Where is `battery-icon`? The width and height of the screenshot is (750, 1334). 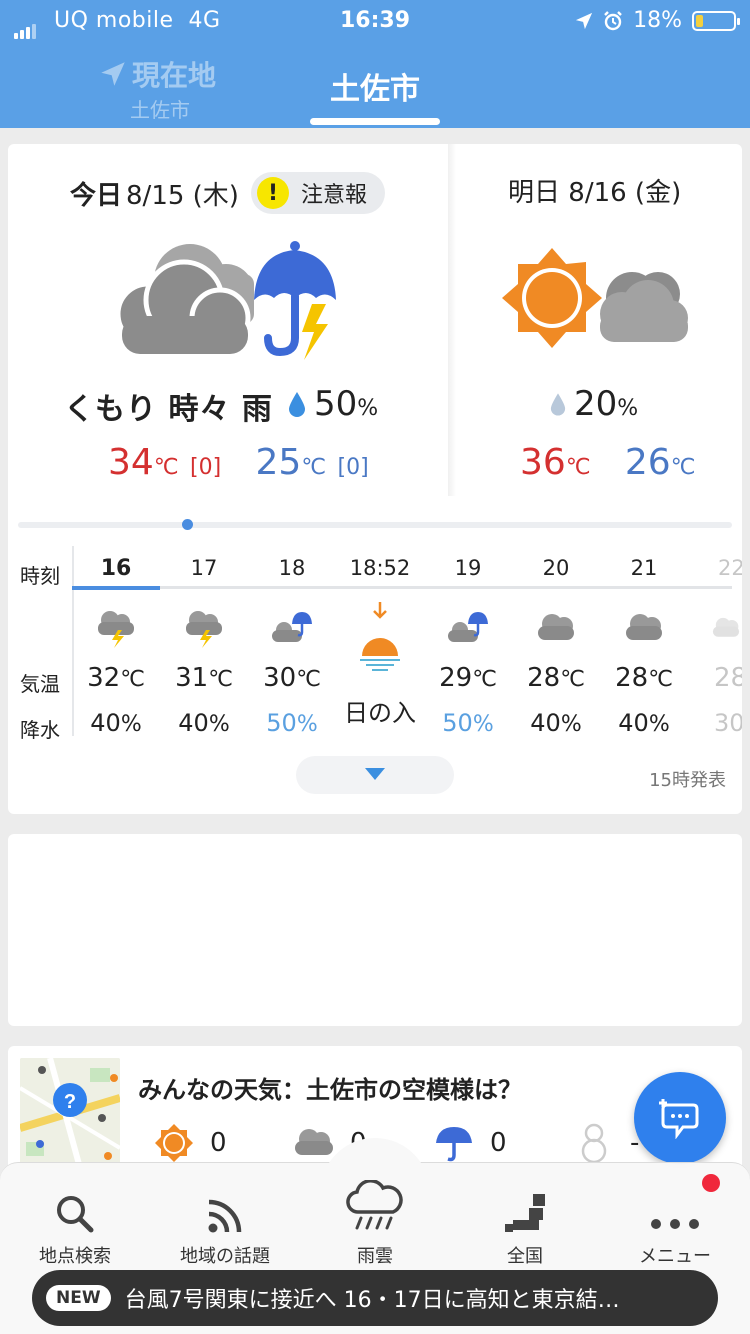 battery-icon is located at coordinates (716, 20).